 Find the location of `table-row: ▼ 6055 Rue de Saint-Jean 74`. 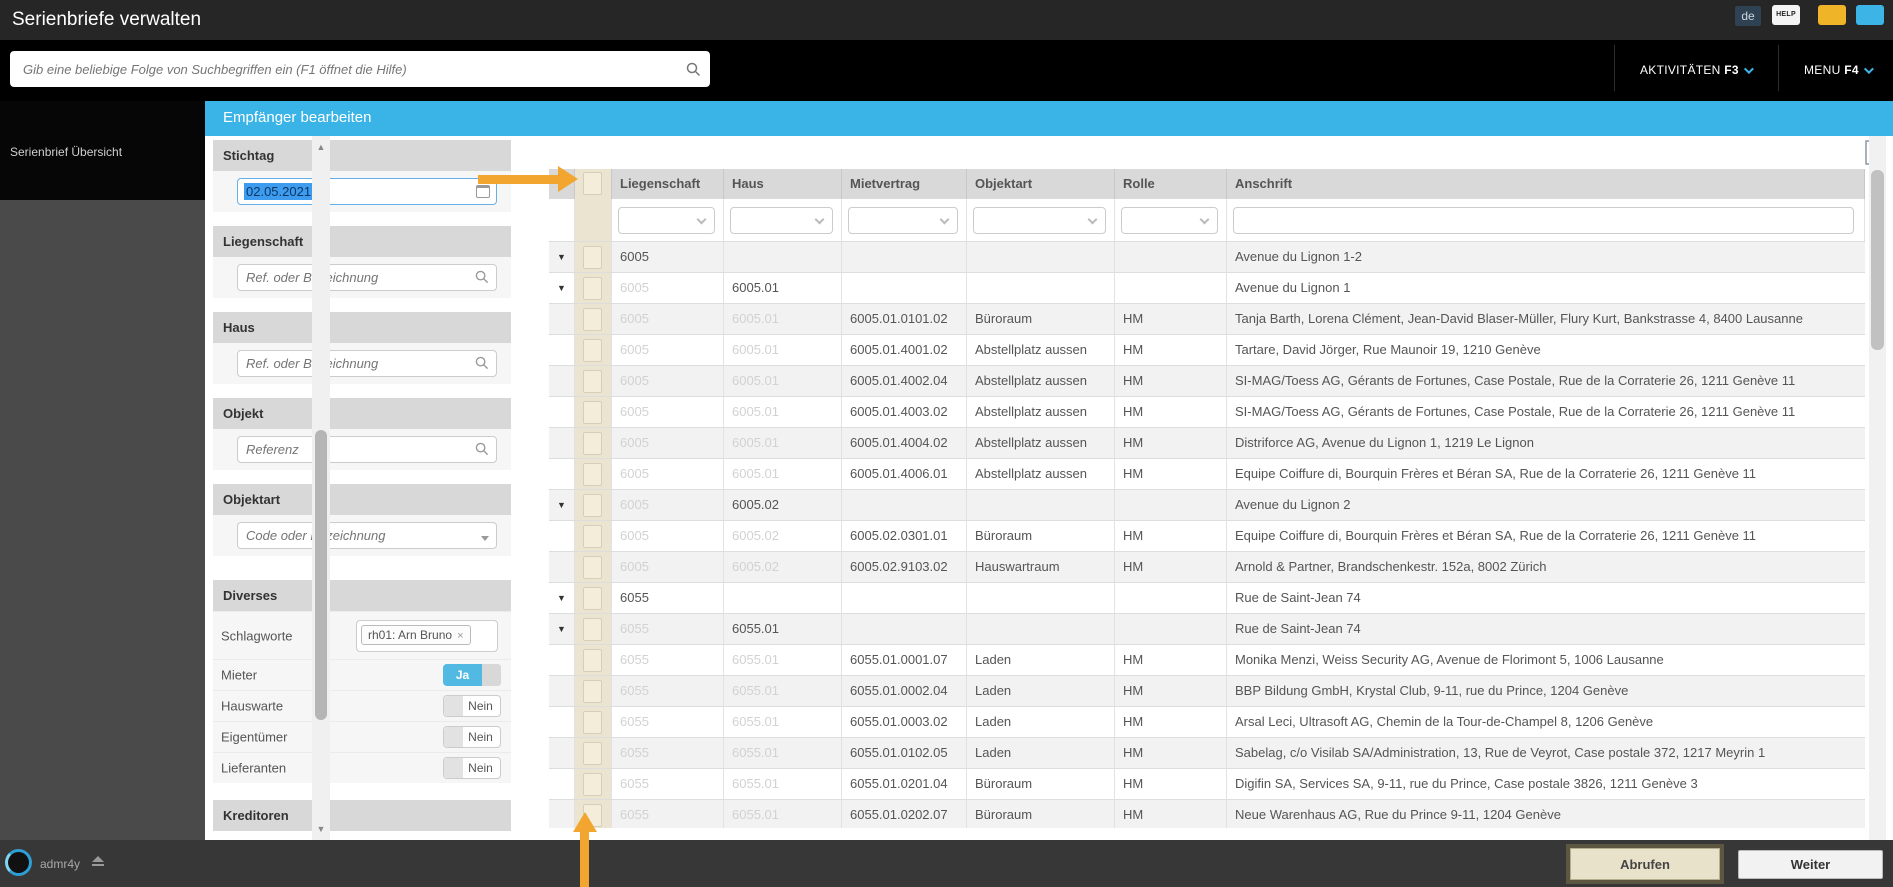

table-row: ▼ 6055 Rue de Saint-Jean 74 is located at coordinates (1207, 598).